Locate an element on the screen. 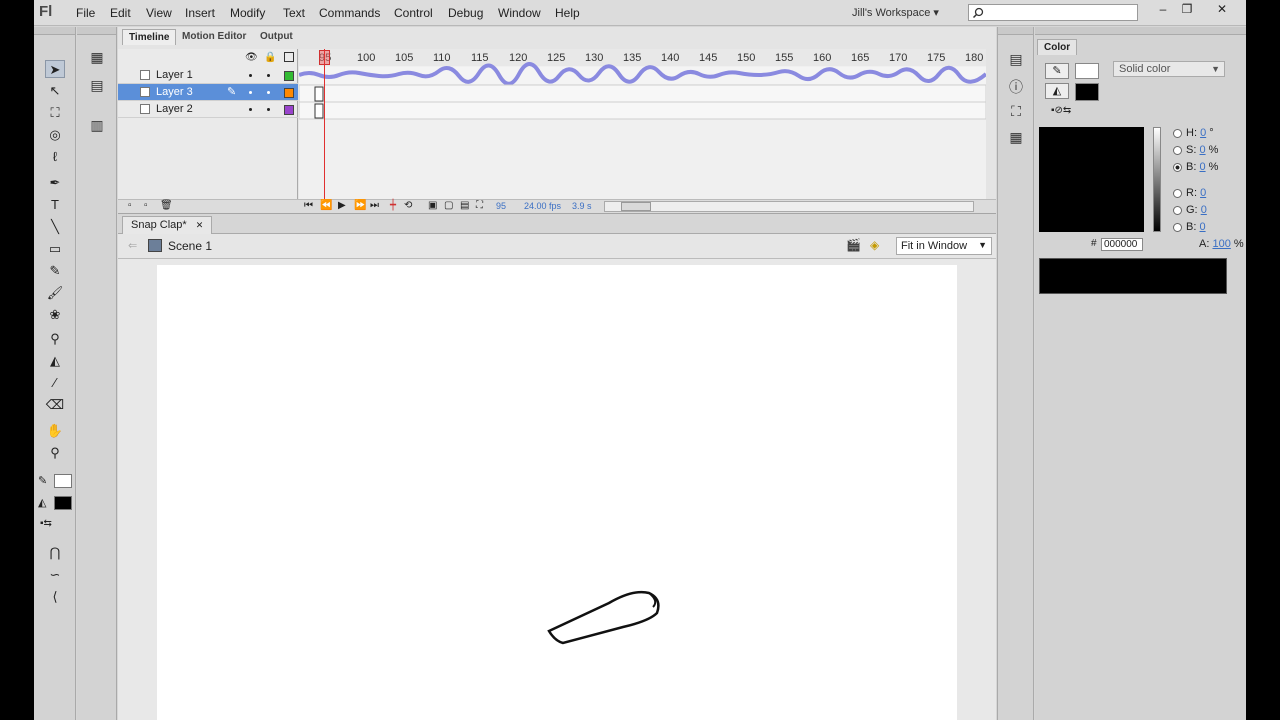  loop-icon: ⟲ is located at coordinates (408, 205).